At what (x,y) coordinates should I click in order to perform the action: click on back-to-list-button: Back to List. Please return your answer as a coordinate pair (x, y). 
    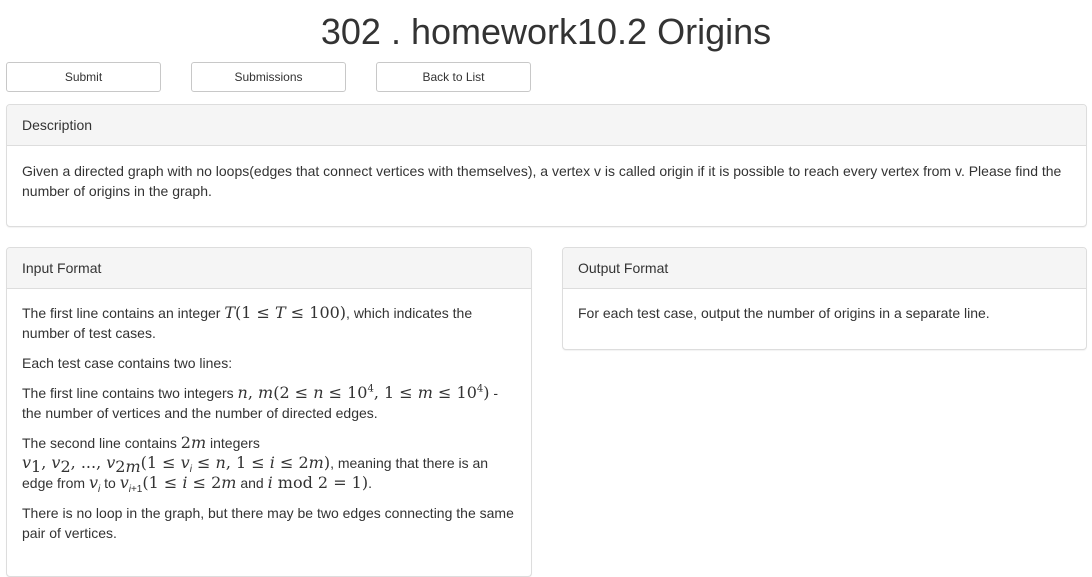
    Looking at the image, I should click on (453, 77).